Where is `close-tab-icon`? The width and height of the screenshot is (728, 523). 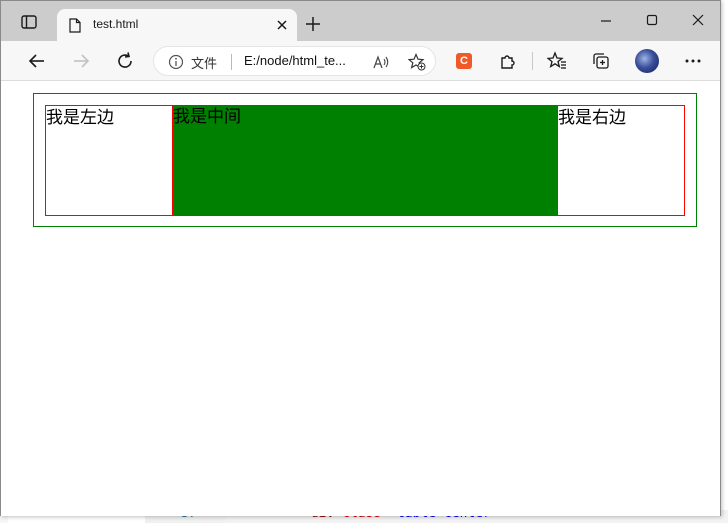 close-tab-icon is located at coordinates (282, 25).